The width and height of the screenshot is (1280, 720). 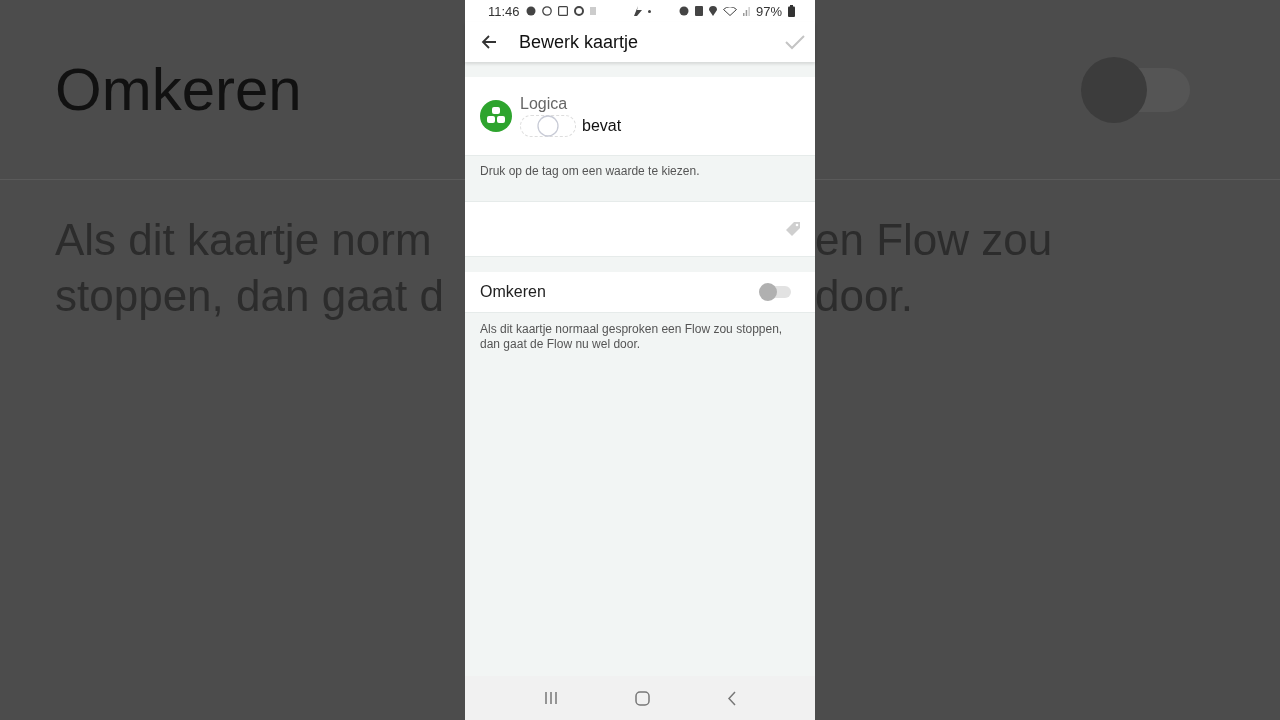 I want to click on confirm-button, so click(x=795, y=42).